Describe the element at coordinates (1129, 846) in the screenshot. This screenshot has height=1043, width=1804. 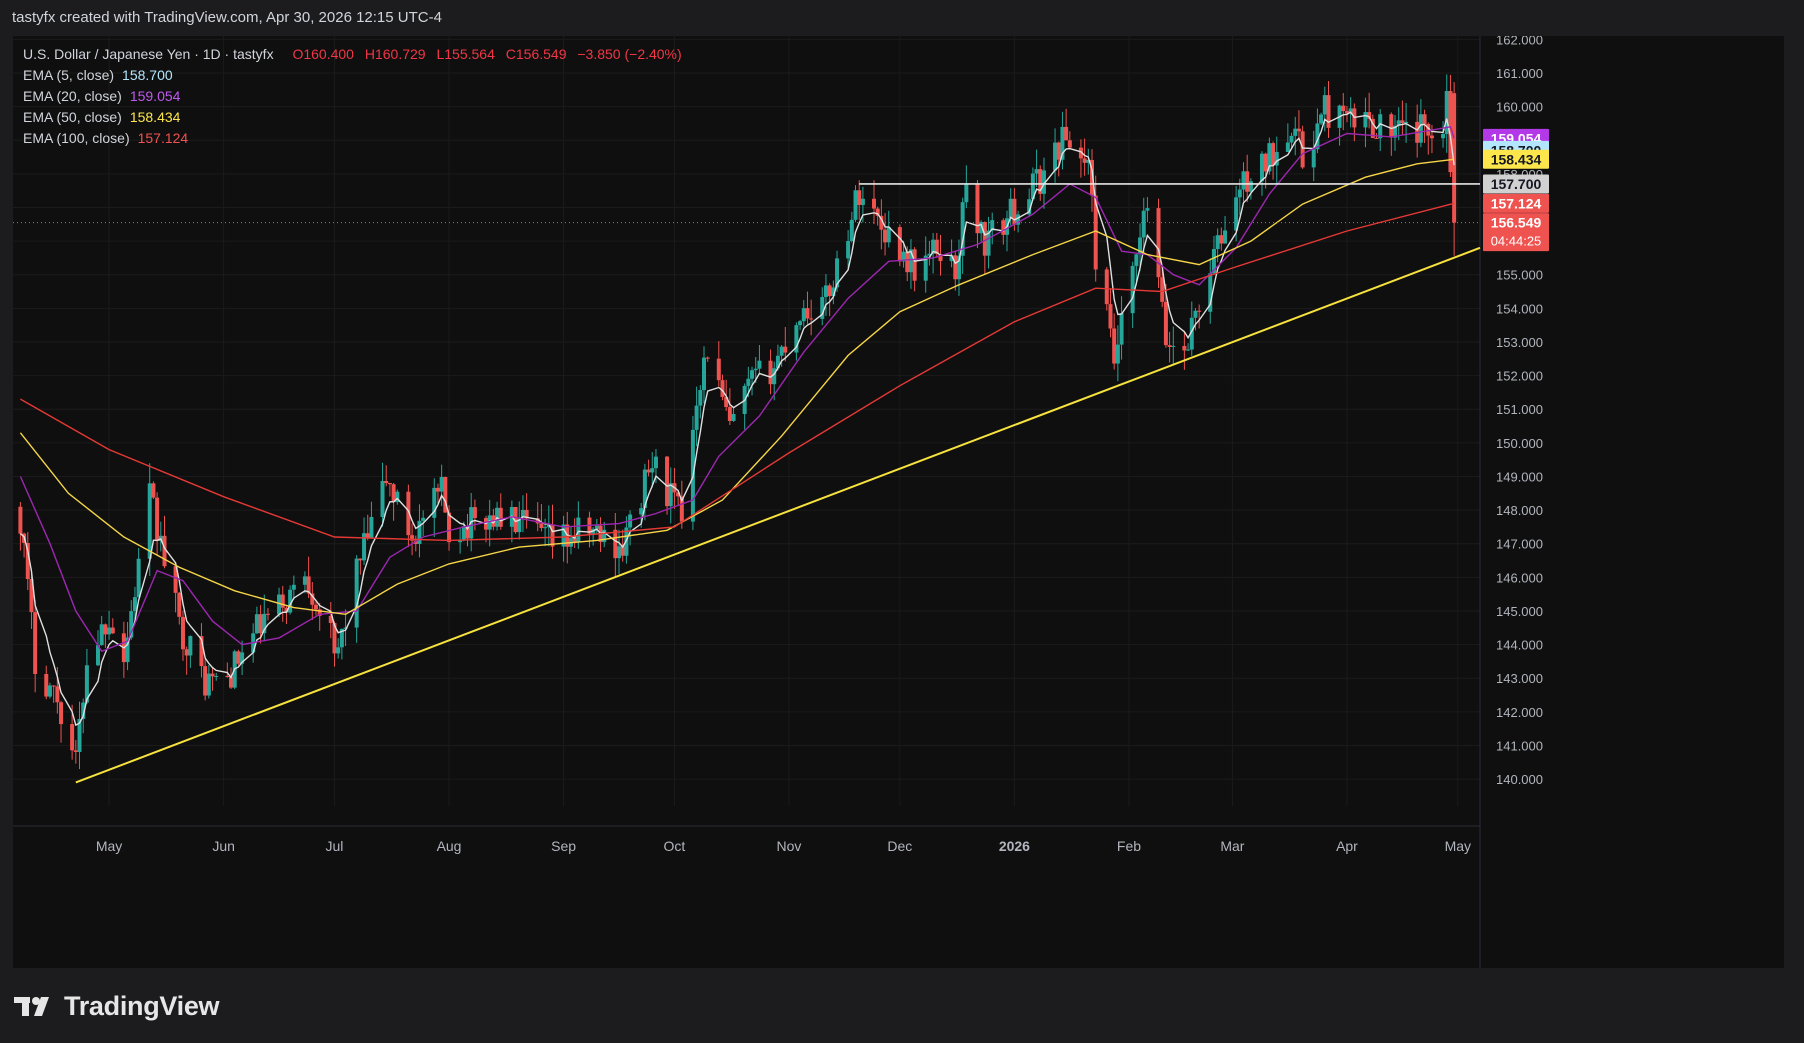
I see `x-tick-label: Feb` at that location.